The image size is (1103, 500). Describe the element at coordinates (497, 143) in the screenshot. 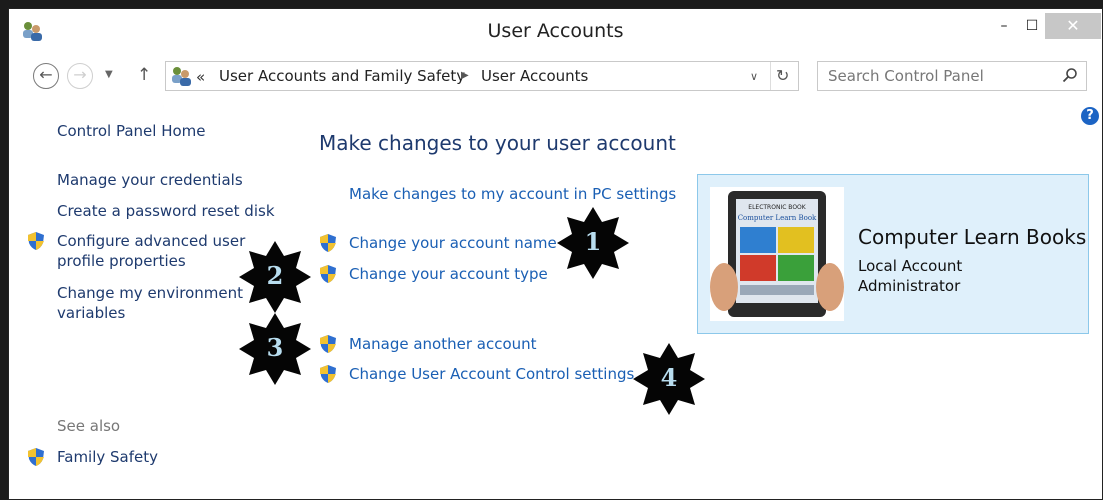

I see `page-heading: Make changes to your user account` at that location.